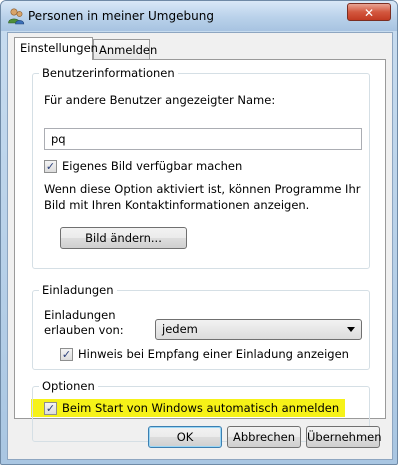 The width and height of the screenshot is (398, 465). I want to click on title-bar: Personen in meiner Umgebung ✕, so click(199, 16).